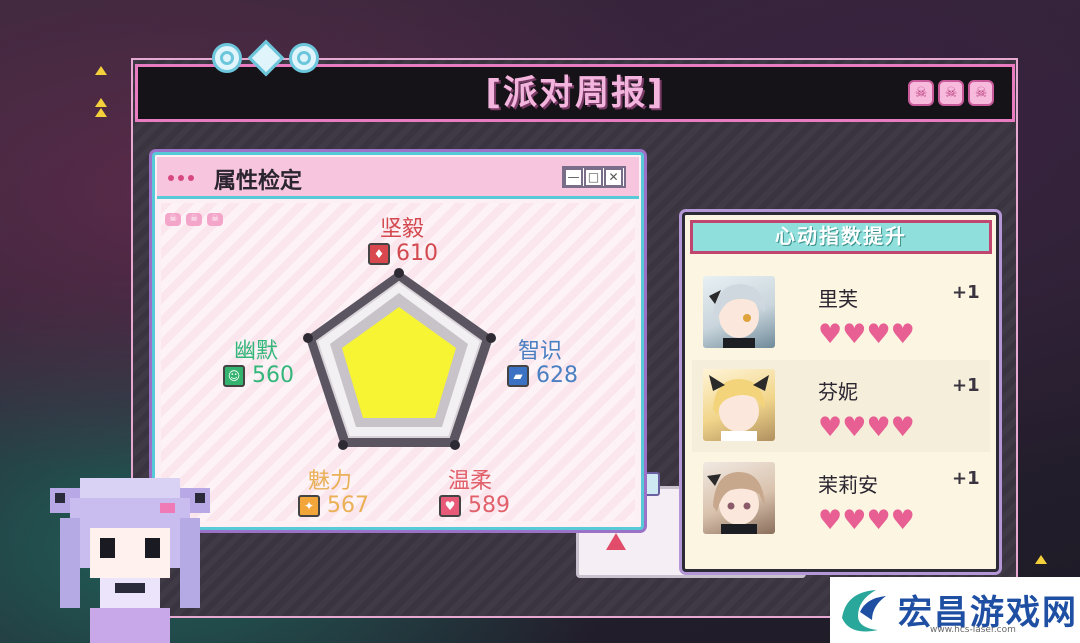 This screenshot has height=643, width=1080. What do you see at coordinates (841, 236) in the screenshot?
I see `affection-window-title: 心动指数提升` at bounding box center [841, 236].